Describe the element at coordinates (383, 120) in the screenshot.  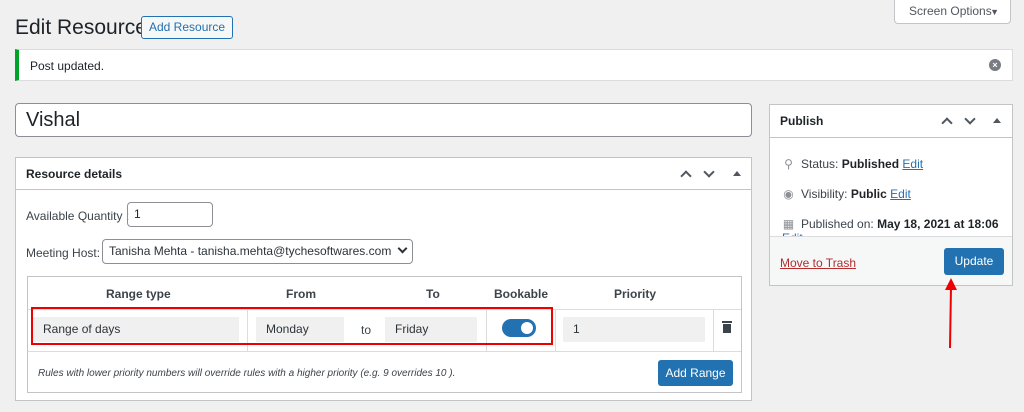
I see `post-title-input: Vishal` at that location.